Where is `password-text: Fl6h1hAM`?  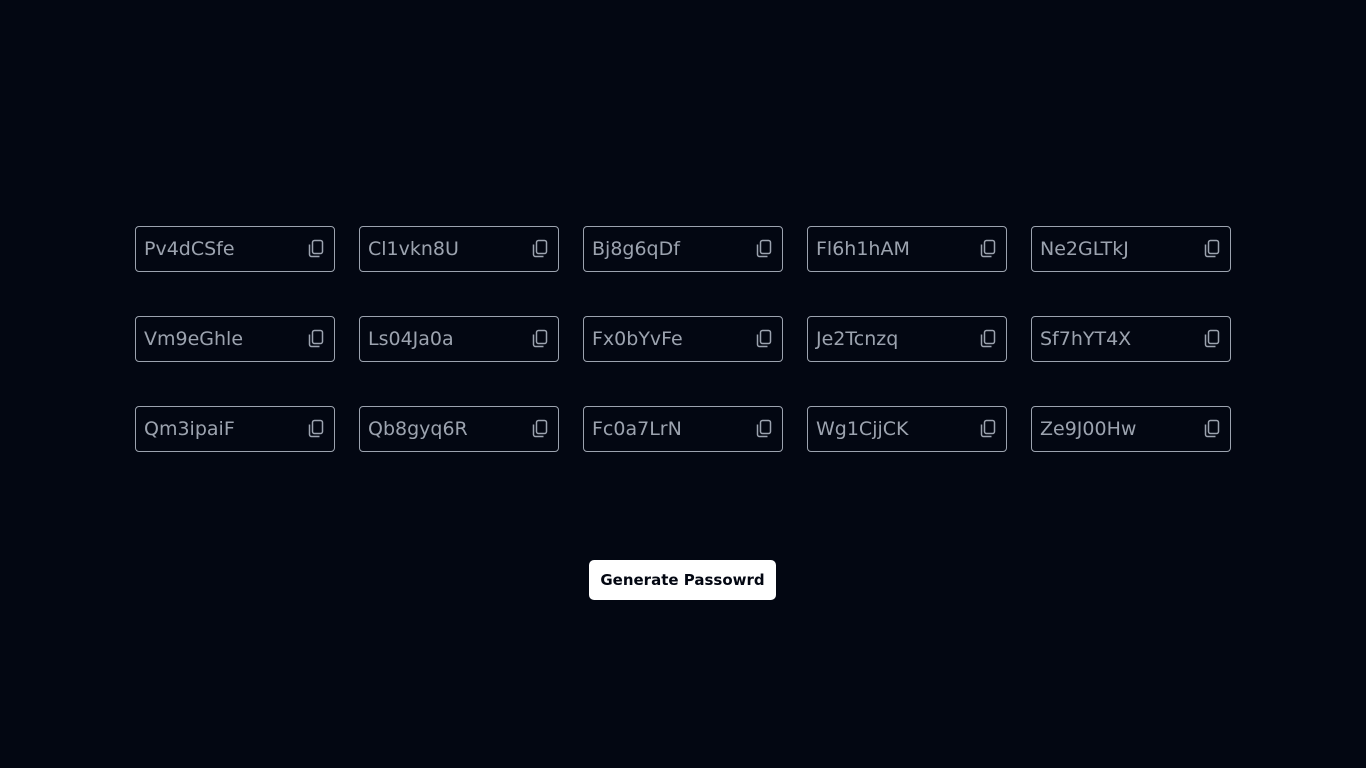 password-text: Fl6h1hAM is located at coordinates (863, 249).